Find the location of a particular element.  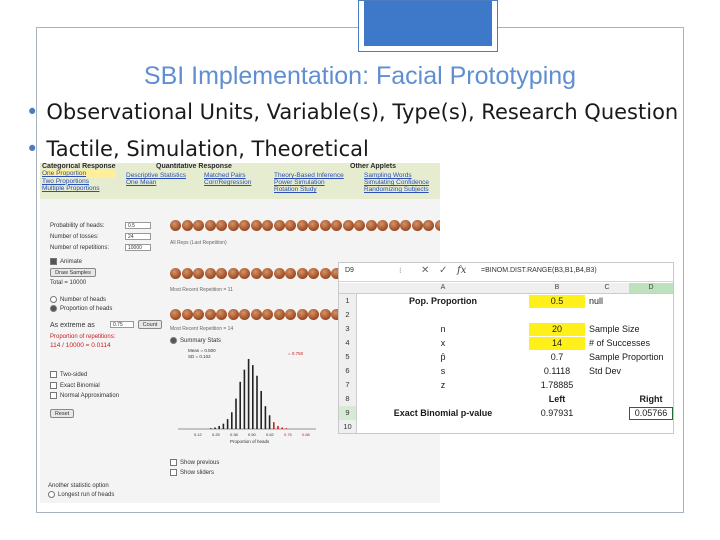

draw-samples-button: Draw Samples is located at coordinates (73, 272).